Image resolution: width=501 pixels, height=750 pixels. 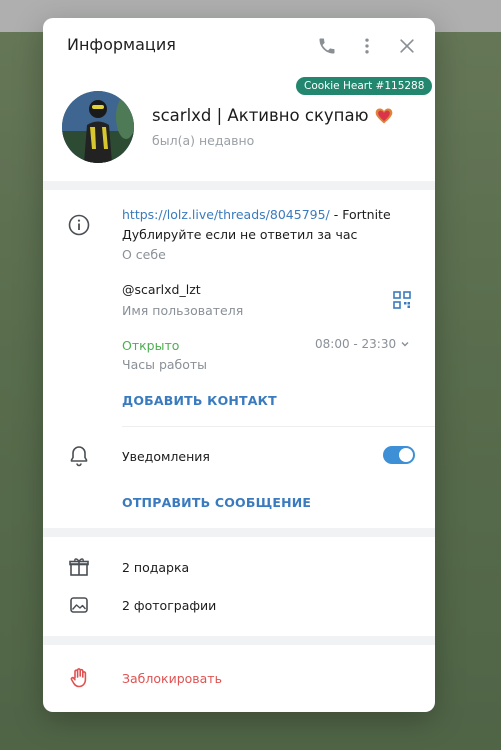 What do you see at coordinates (239, 46) in the screenshot?
I see `dialog-header: Информация` at bounding box center [239, 46].